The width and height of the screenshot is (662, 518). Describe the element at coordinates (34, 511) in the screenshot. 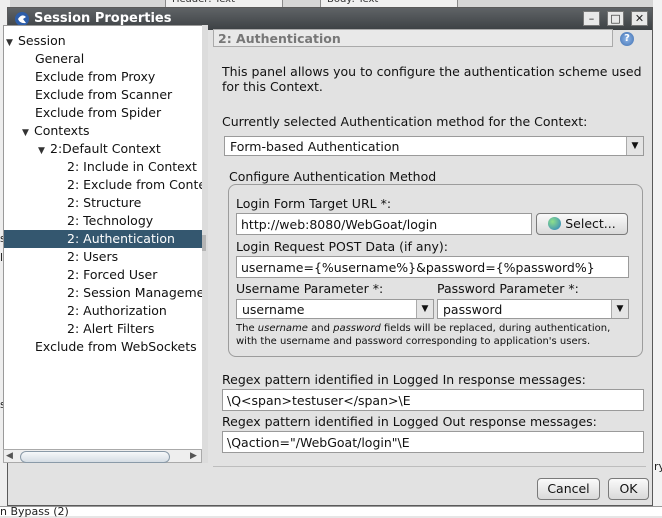

I see `background-list-item: n Bypass (2)` at that location.